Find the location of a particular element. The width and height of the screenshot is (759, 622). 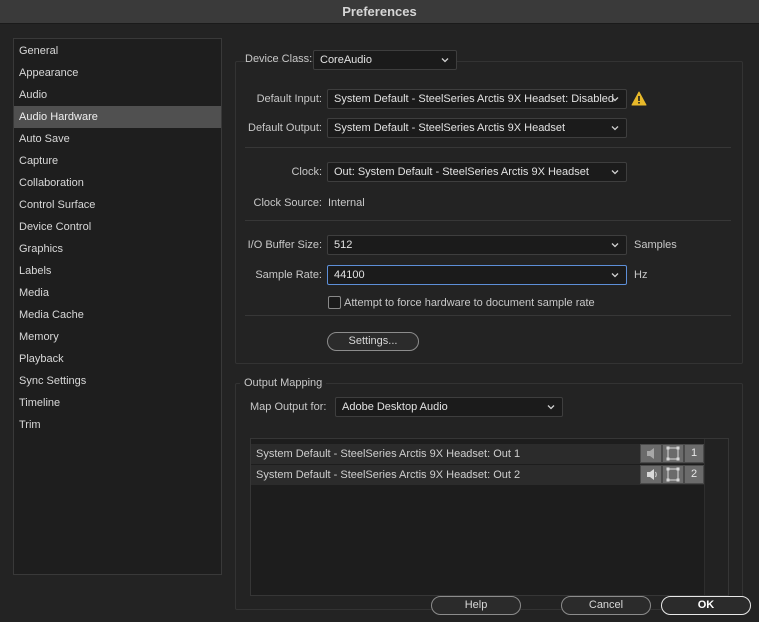

device-class-label: Device Class: is located at coordinates (279, 59).